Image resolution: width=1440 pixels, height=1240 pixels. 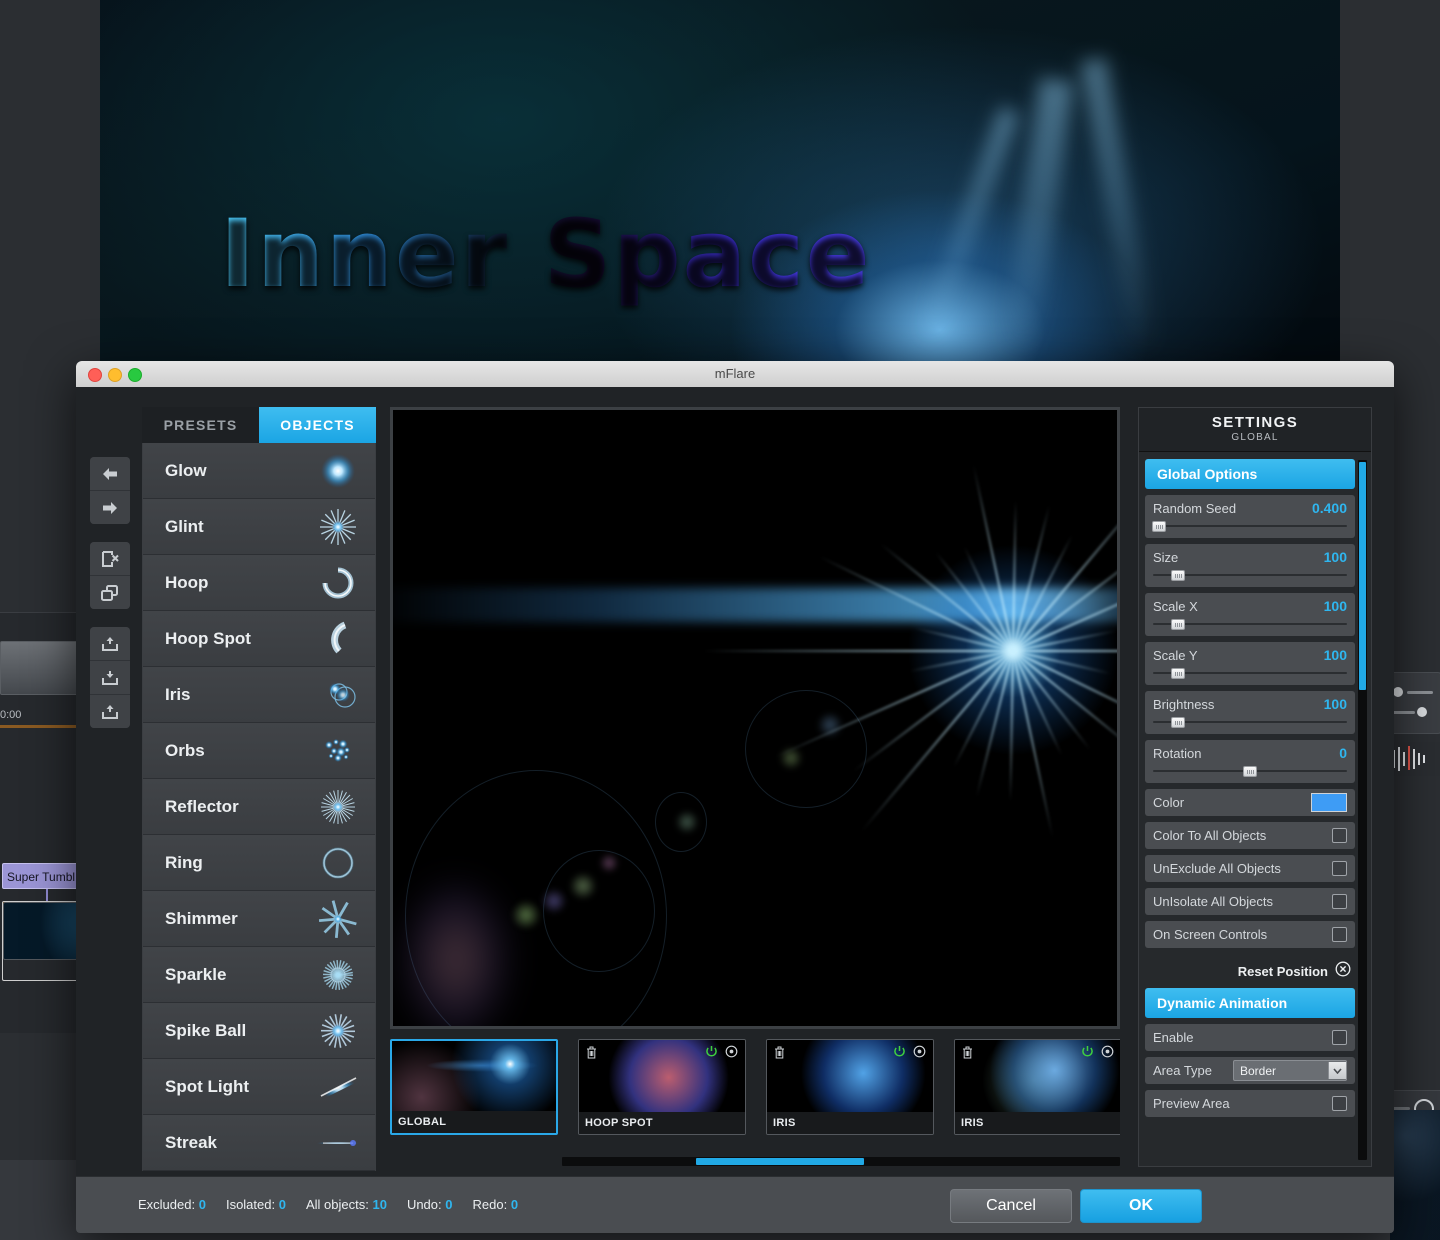 What do you see at coordinates (1362, 810) in the screenshot?
I see `settings-scrollbar` at bounding box center [1362, 810].